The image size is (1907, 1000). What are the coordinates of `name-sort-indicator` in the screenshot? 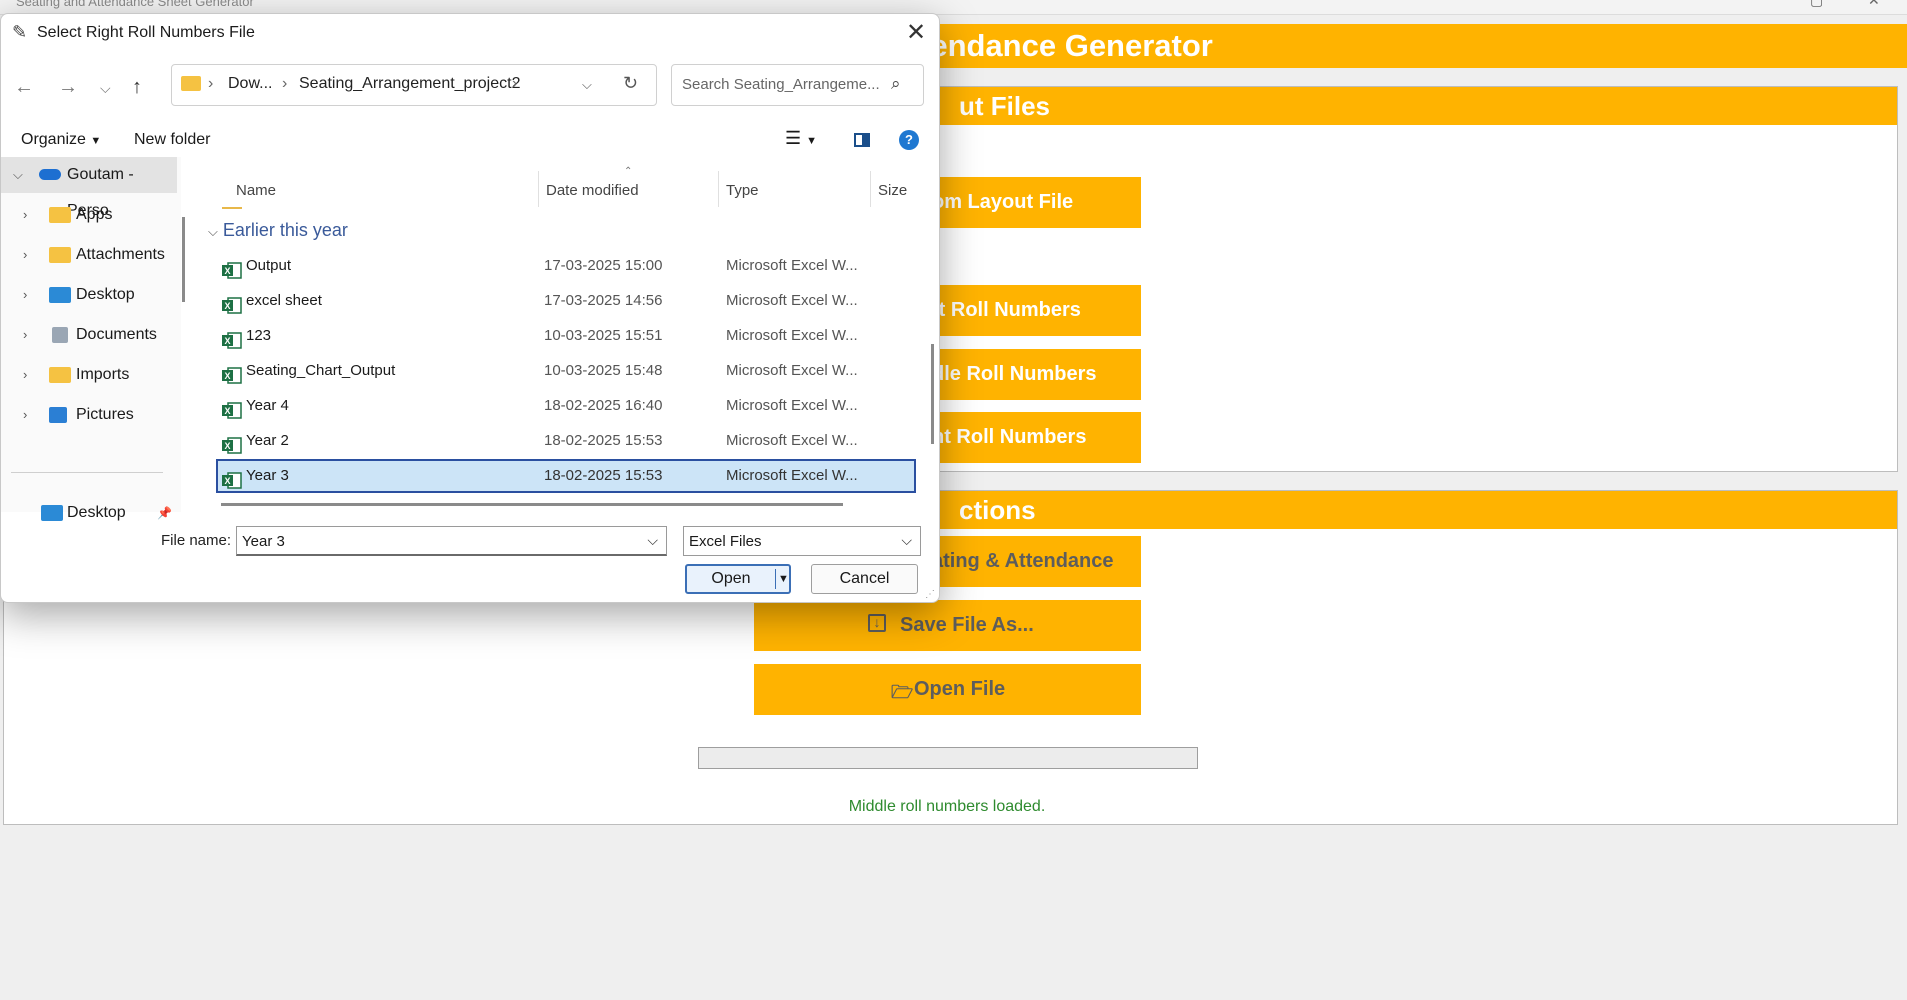 It's located at (232, 208).